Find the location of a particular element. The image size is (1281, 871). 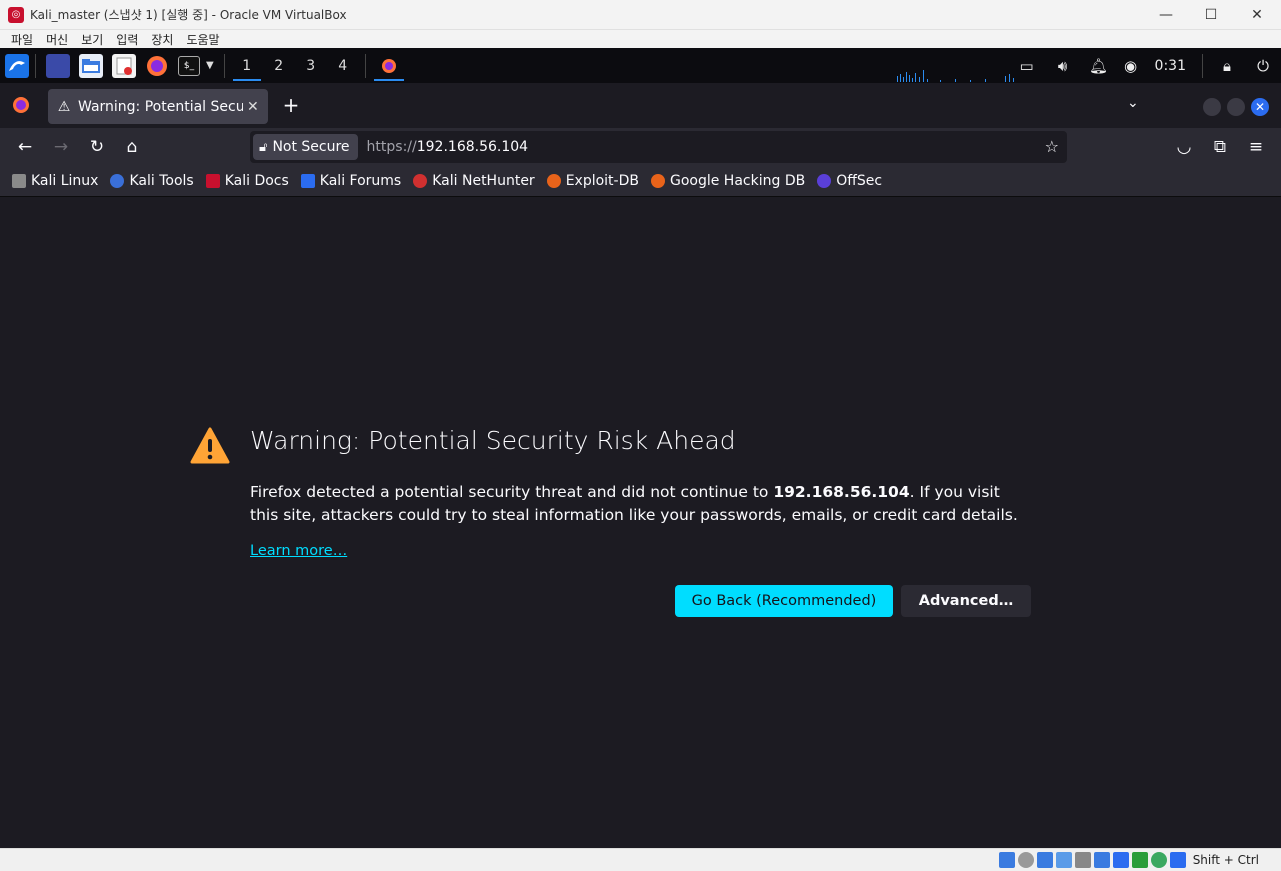

recording-icon is located at coordinates (1120, 860).